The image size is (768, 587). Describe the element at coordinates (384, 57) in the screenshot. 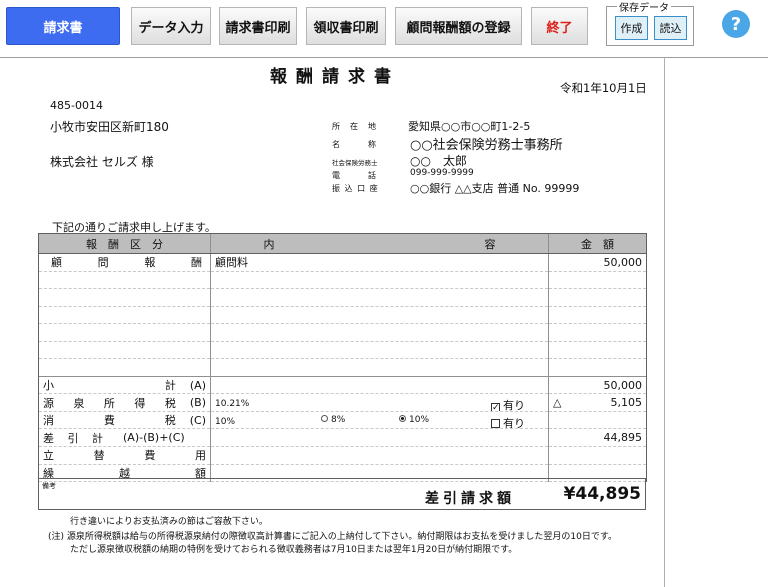

I see `sheet-top-border` at that location.